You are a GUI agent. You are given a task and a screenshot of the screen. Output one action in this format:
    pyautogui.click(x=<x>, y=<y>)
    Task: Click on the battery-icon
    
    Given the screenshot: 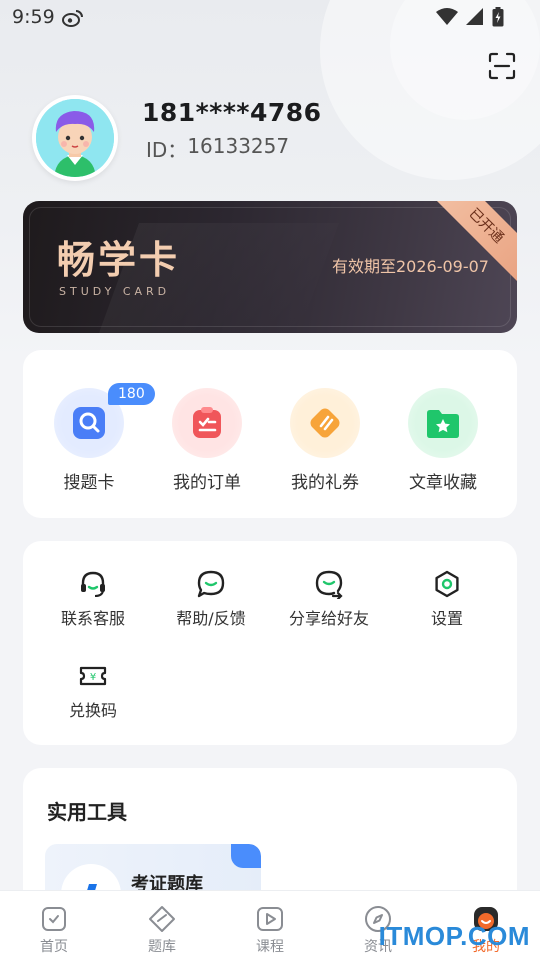 What is the action you would take?
    pyautogui.click(x=498, y=17)
    